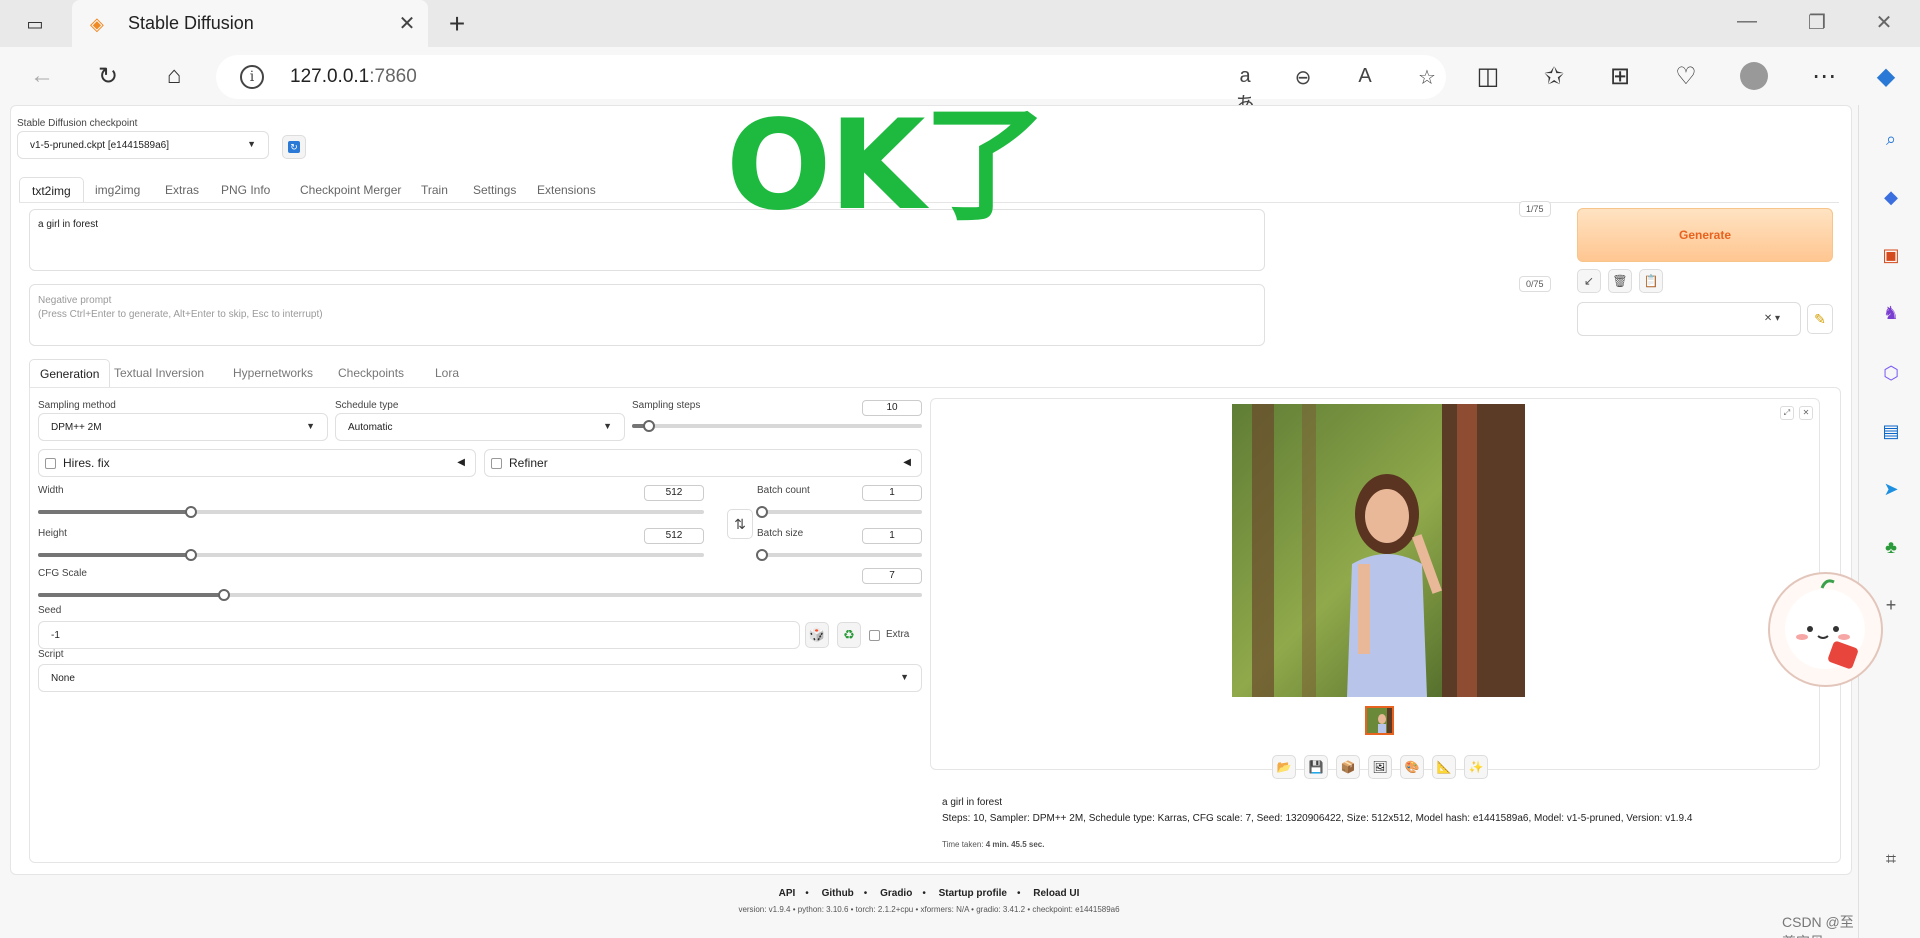  I want to click on tab-textual-inversion: Textual Inversion, so click(159, 373).